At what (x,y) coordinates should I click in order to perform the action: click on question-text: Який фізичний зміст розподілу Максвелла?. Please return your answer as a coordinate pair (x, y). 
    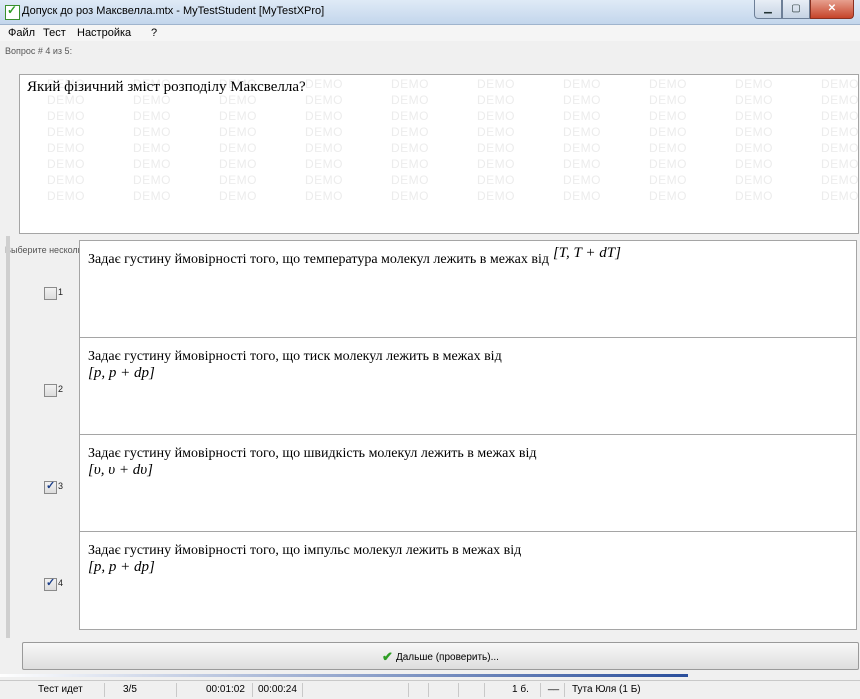
    Looking at the image, I should click on (166, 87).